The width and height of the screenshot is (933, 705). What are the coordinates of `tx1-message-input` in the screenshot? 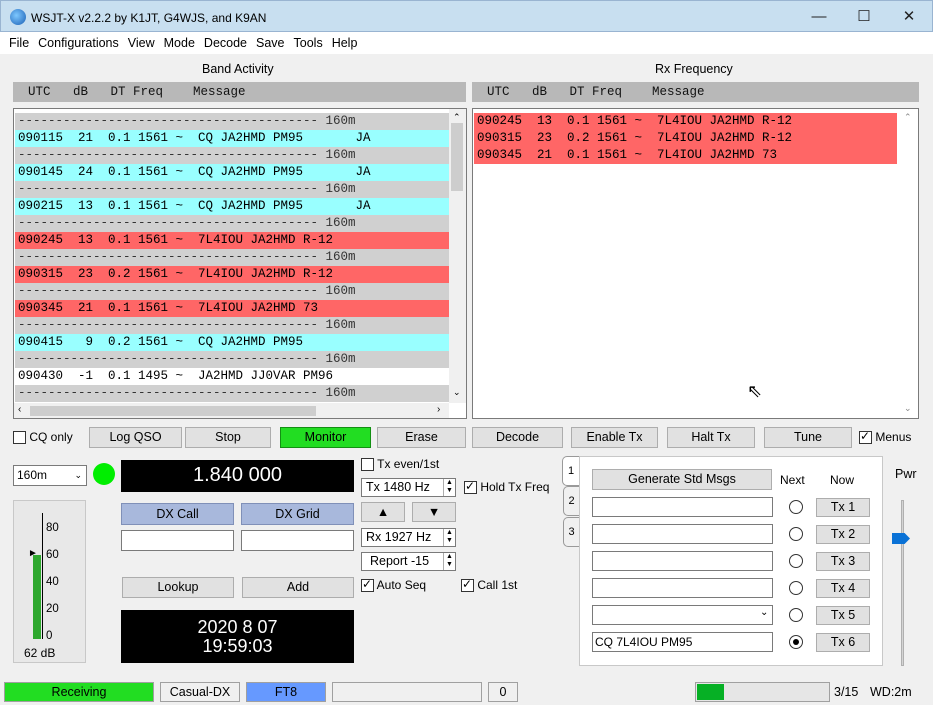 It's located at (682, 507).